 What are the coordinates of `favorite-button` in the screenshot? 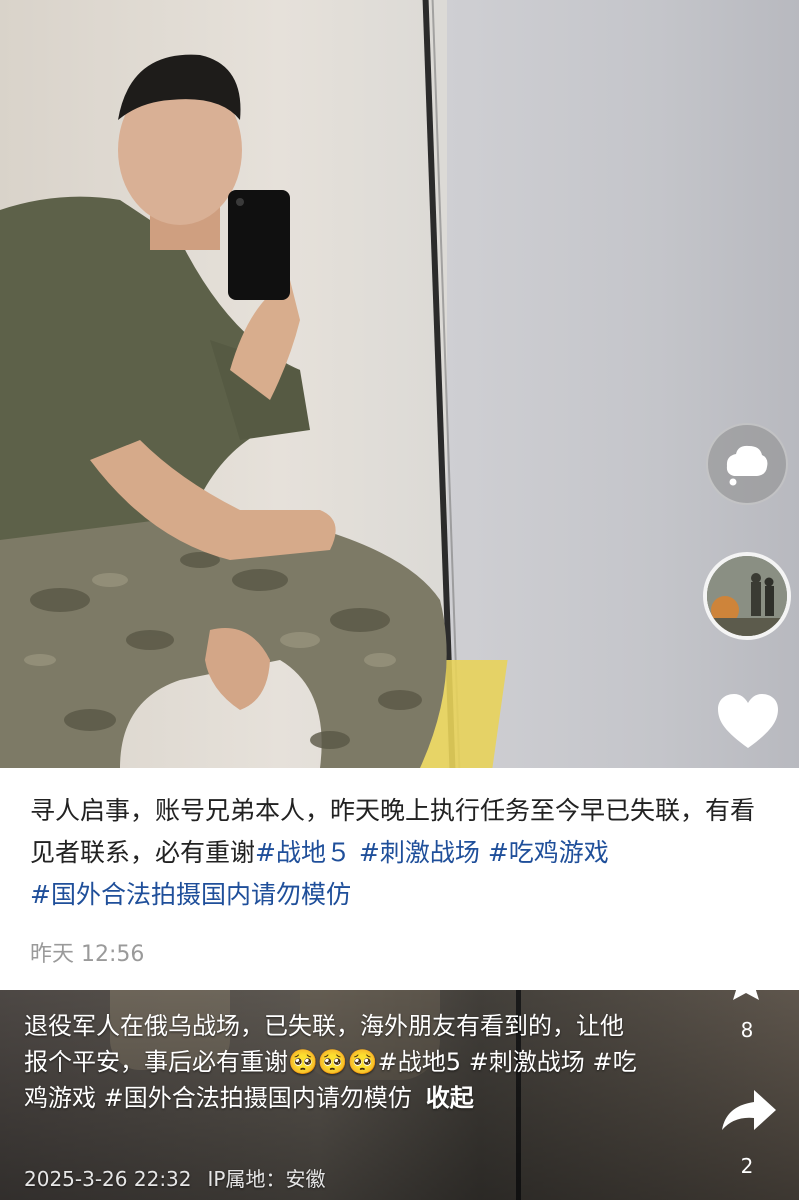 It's located at (746, 995).